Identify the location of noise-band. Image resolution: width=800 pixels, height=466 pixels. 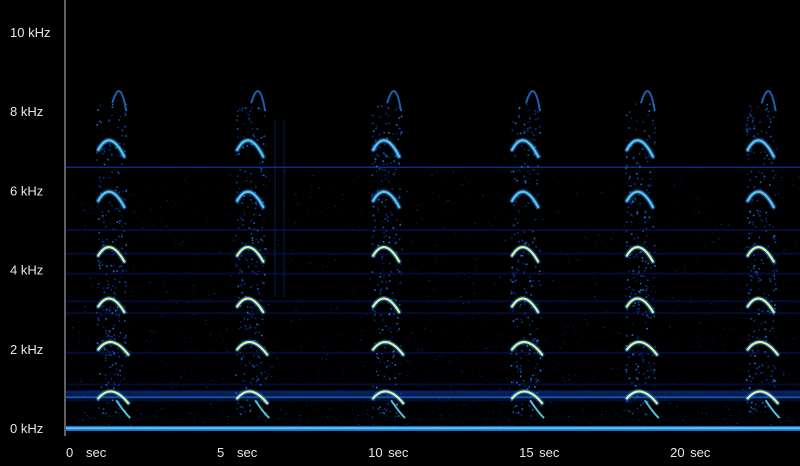
(433, 230).